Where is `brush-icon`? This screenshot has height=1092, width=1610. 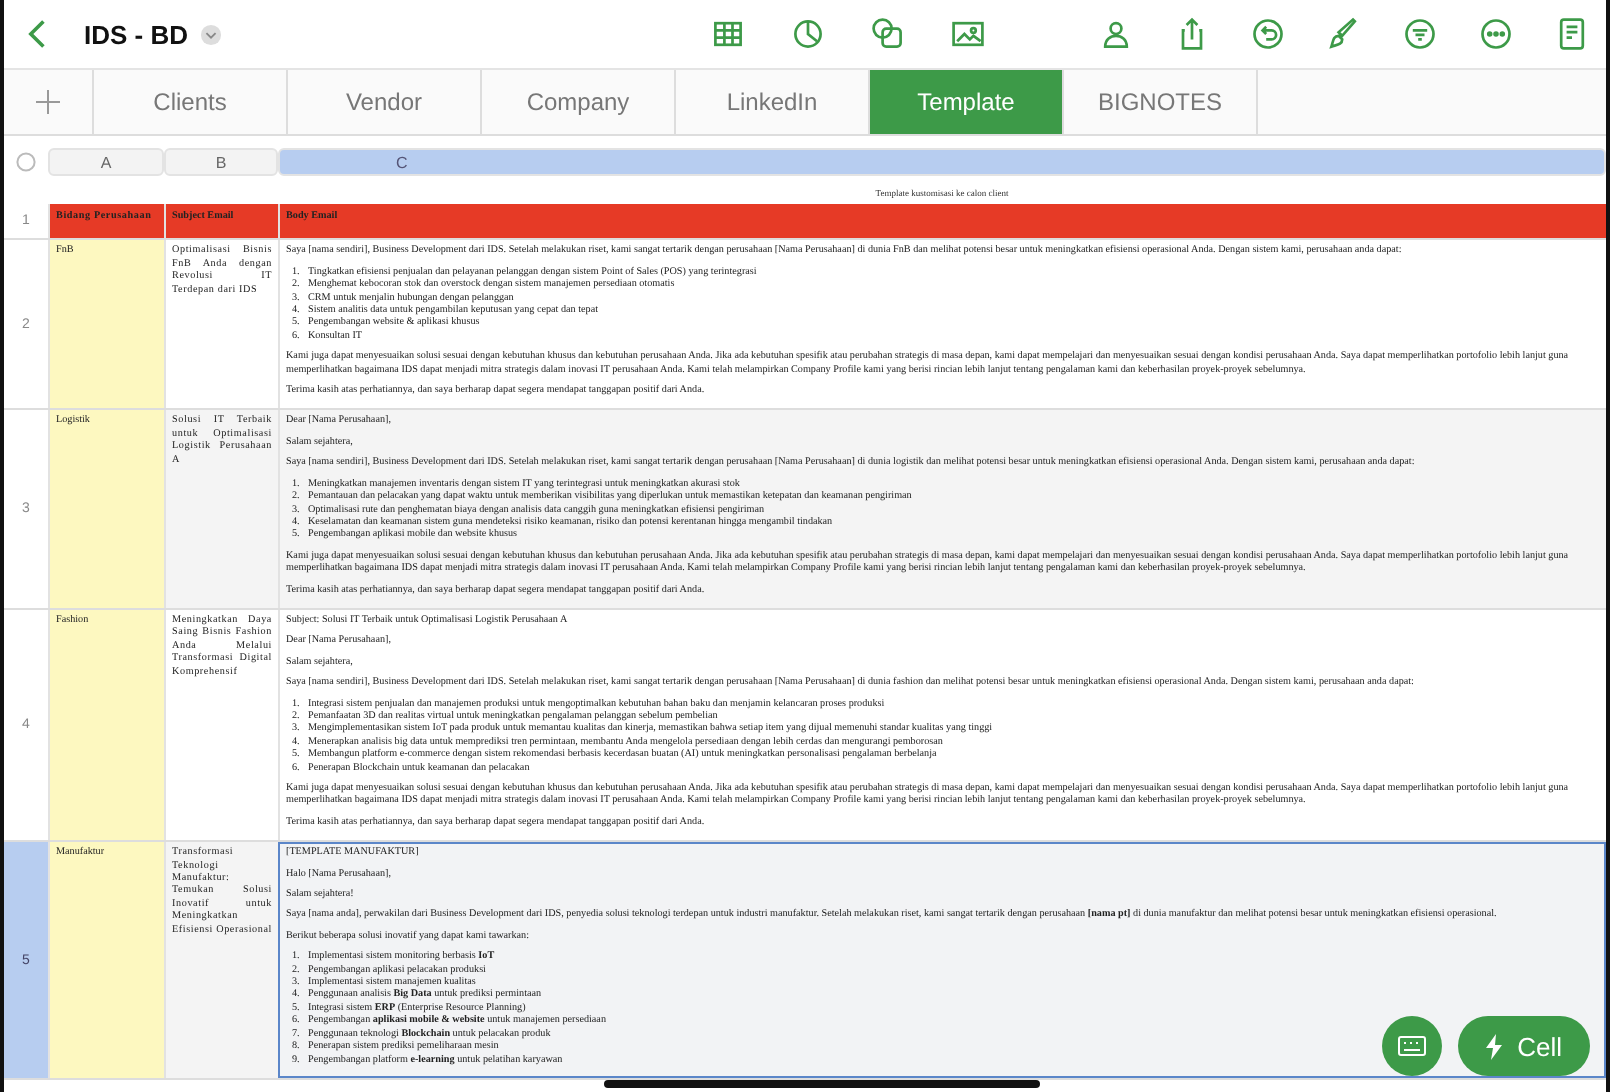
brush-icon is located at coordinates (1344, 34).